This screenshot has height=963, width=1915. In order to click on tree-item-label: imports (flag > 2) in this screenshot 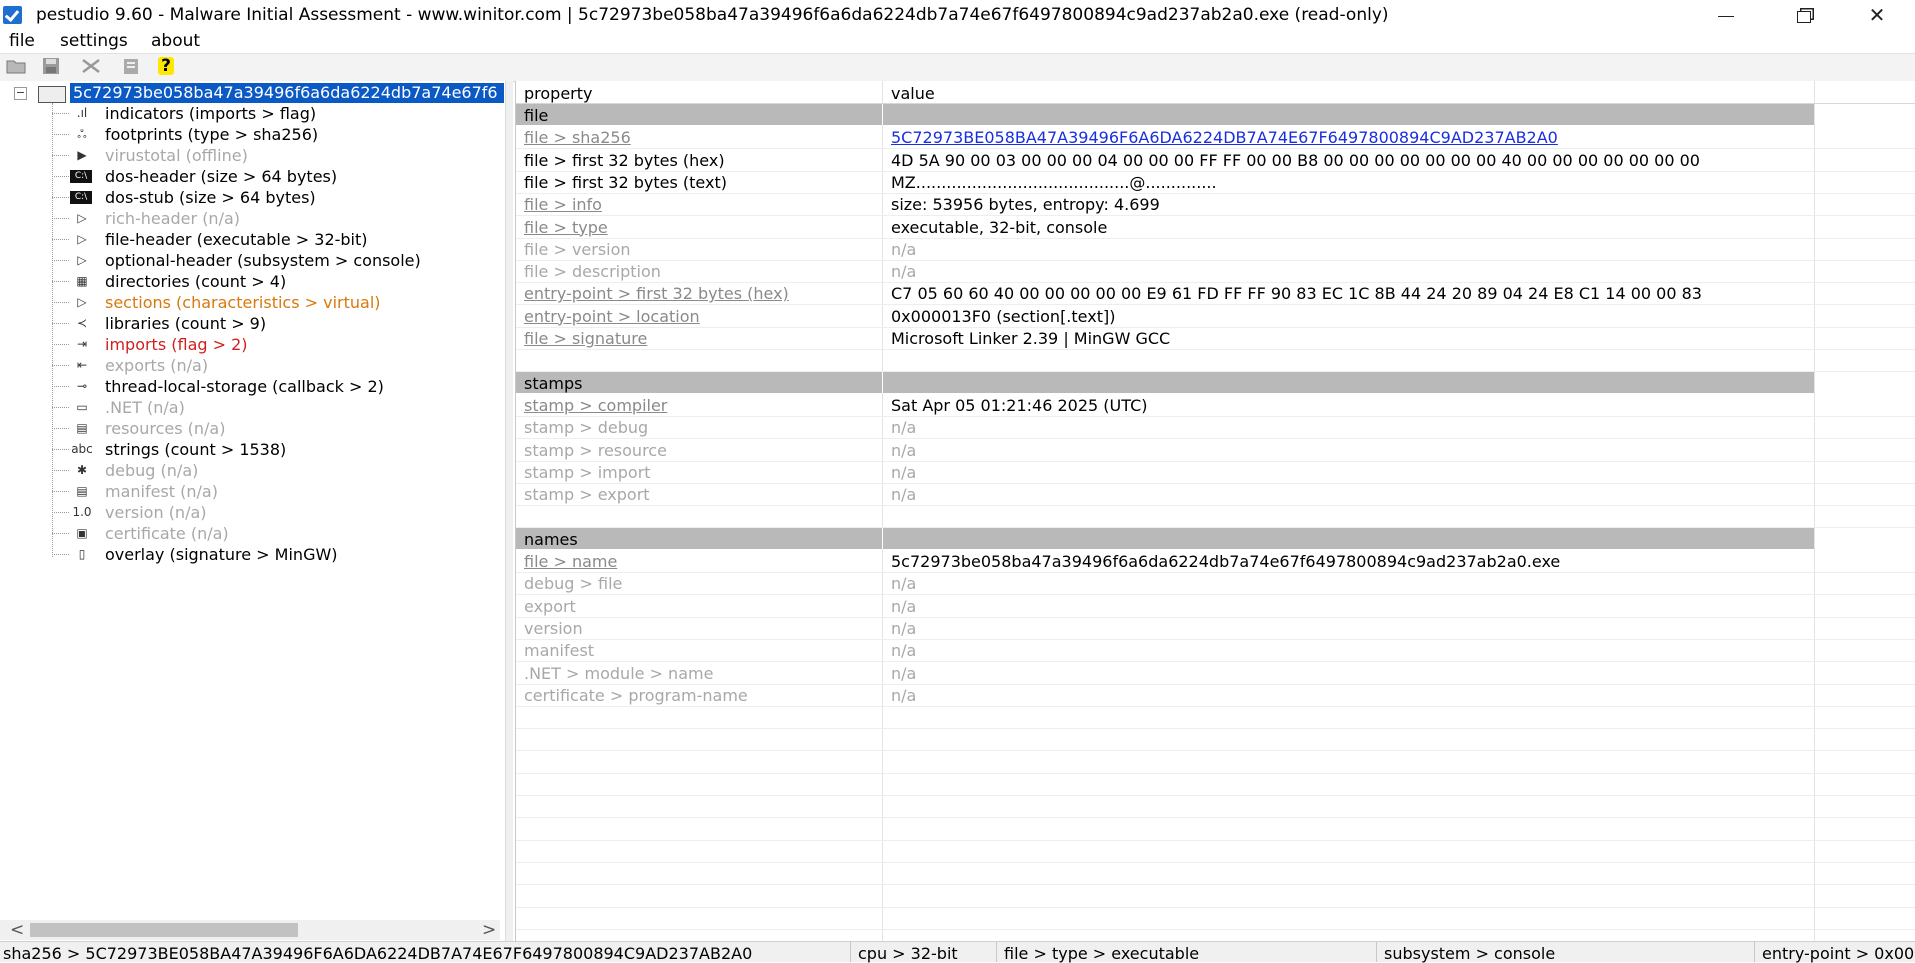, I will do `click(176, 344)`.